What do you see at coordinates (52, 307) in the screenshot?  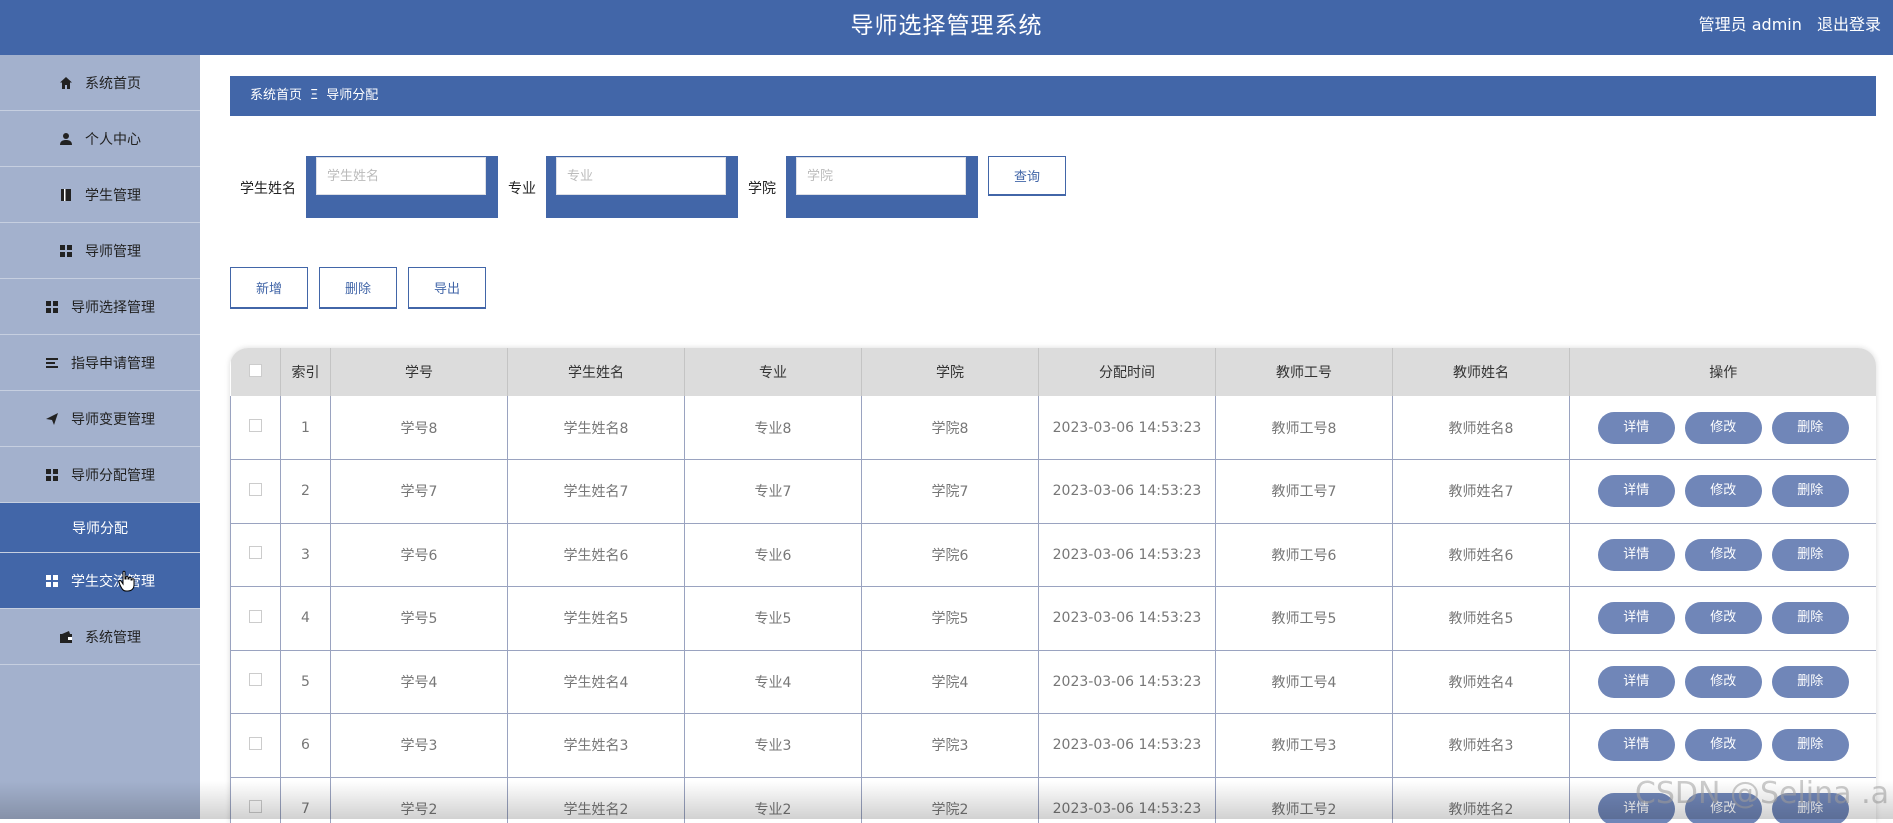 I see `grid-icon` at bounding box center [52, 307].